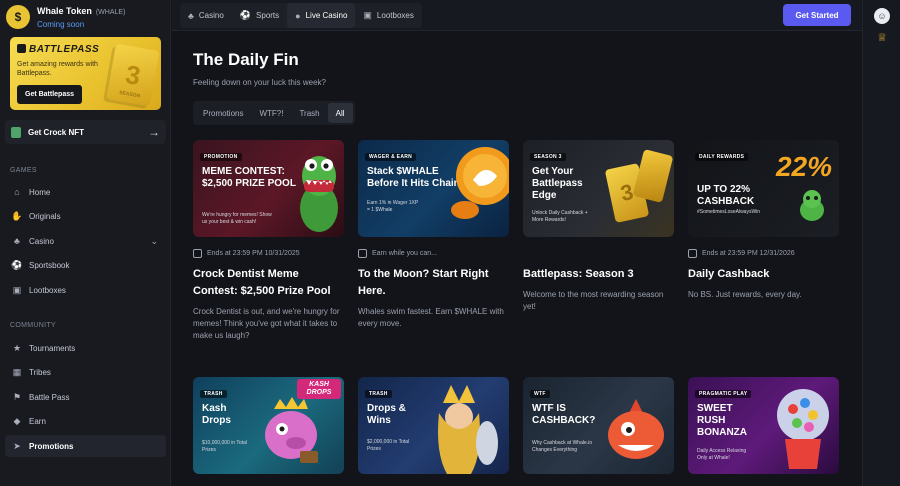  I want to click on filter-wtf: WTF?!, so click(271, 113).